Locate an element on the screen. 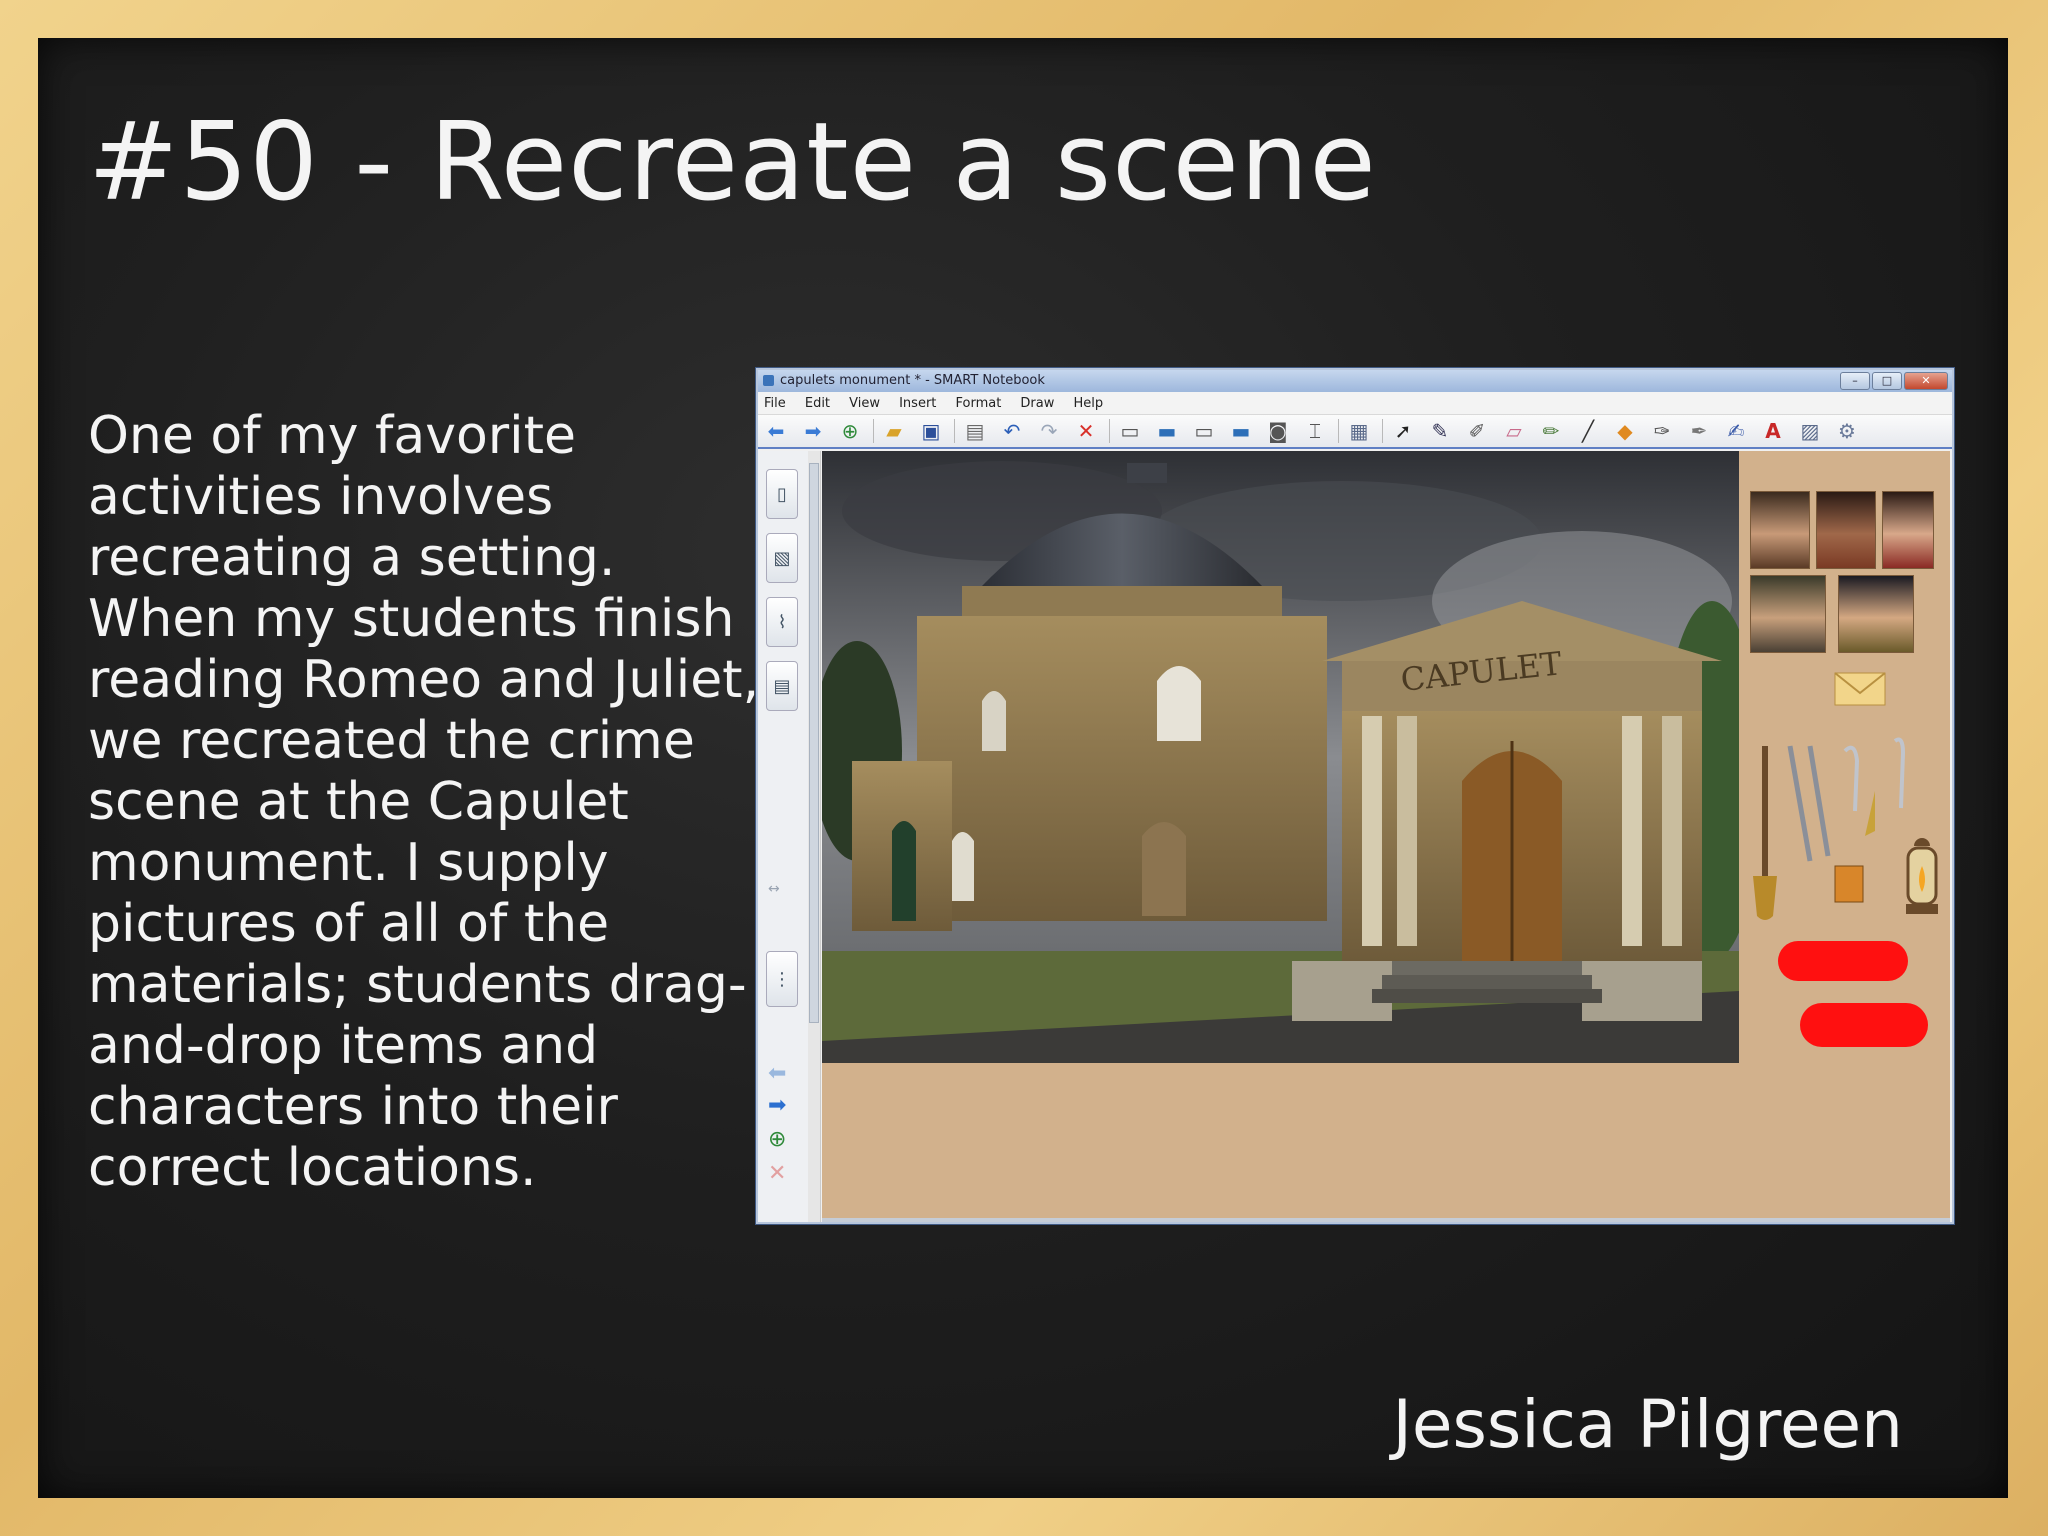 The width and height of the screenshot is (2048, 1536). auto-hide-tab: ⋮ is located at coordinates (782, 979).